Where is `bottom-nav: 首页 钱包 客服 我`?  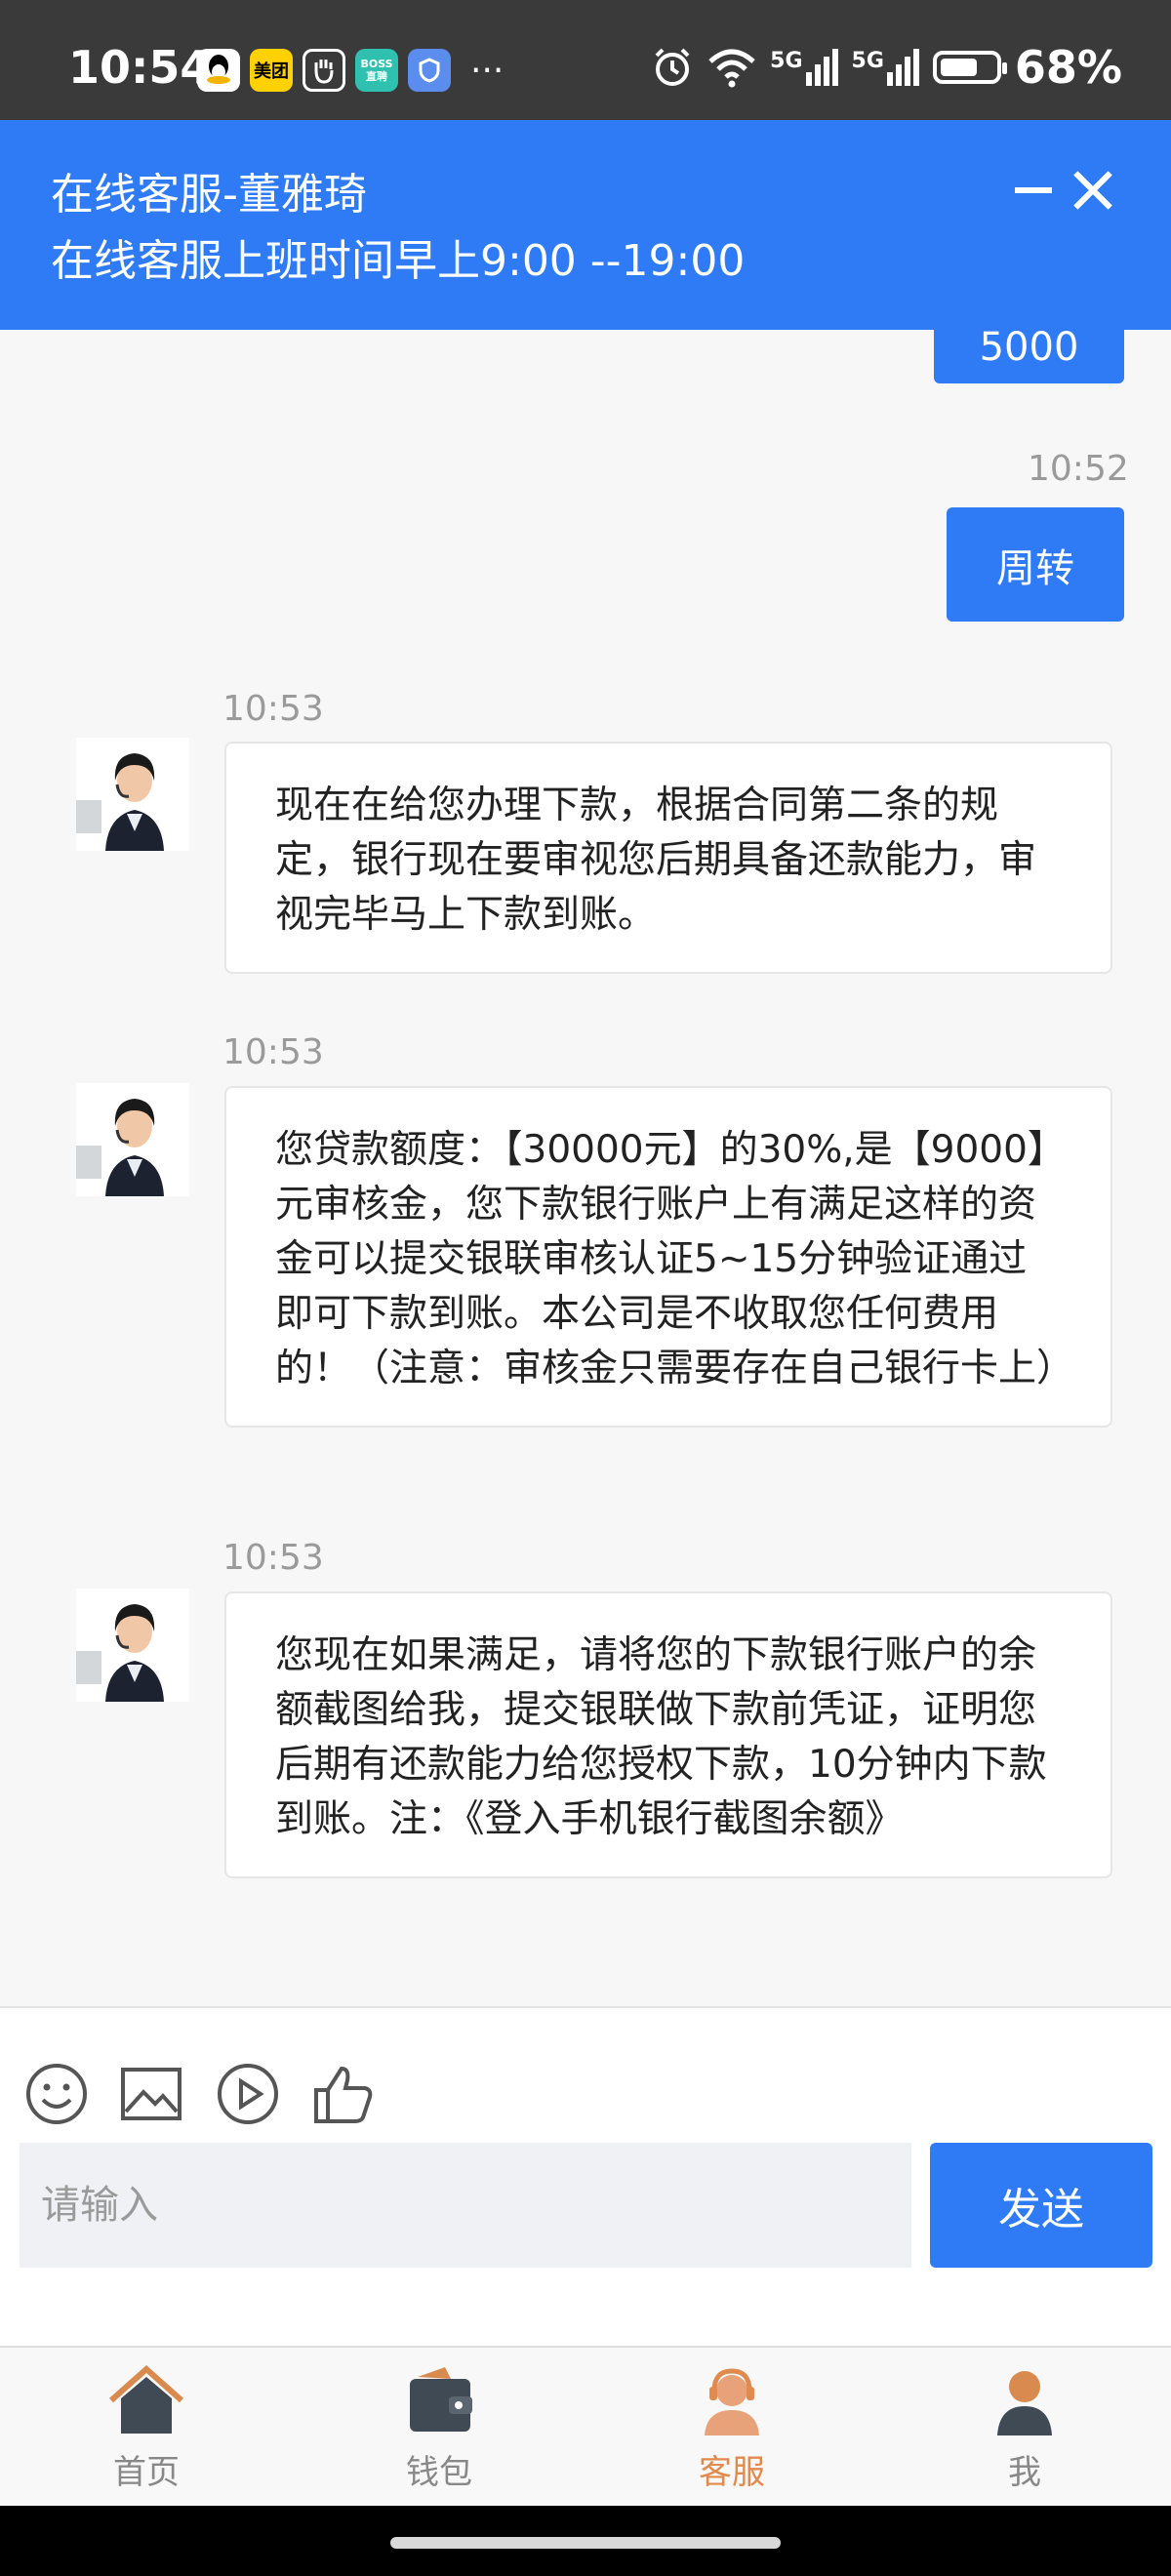
bottom-nav: 首页 钱包 客服 我 is located at coordinates (585, 2426).